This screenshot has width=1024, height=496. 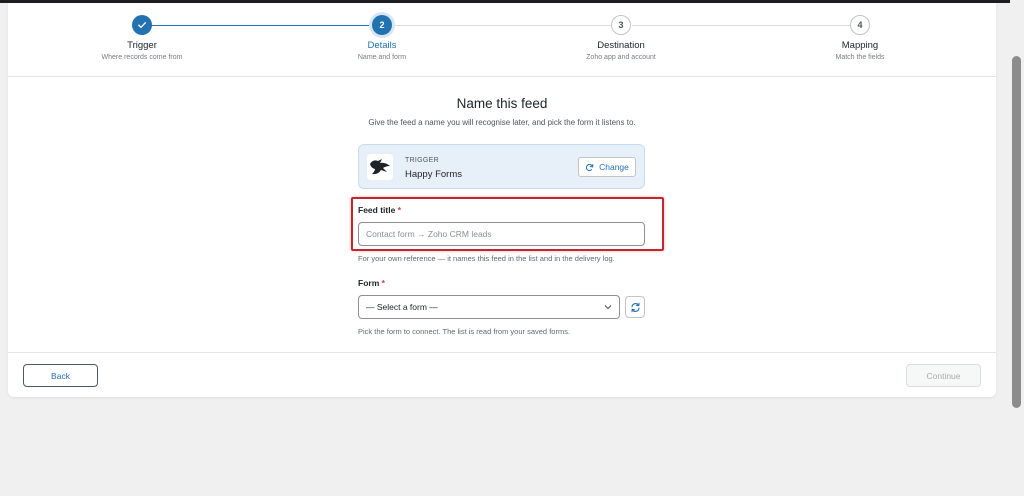 What do you see at coordinates (142, 45) in the screenshot?
I see `step-1-label: Trigger` at bounding box center [142, 45].